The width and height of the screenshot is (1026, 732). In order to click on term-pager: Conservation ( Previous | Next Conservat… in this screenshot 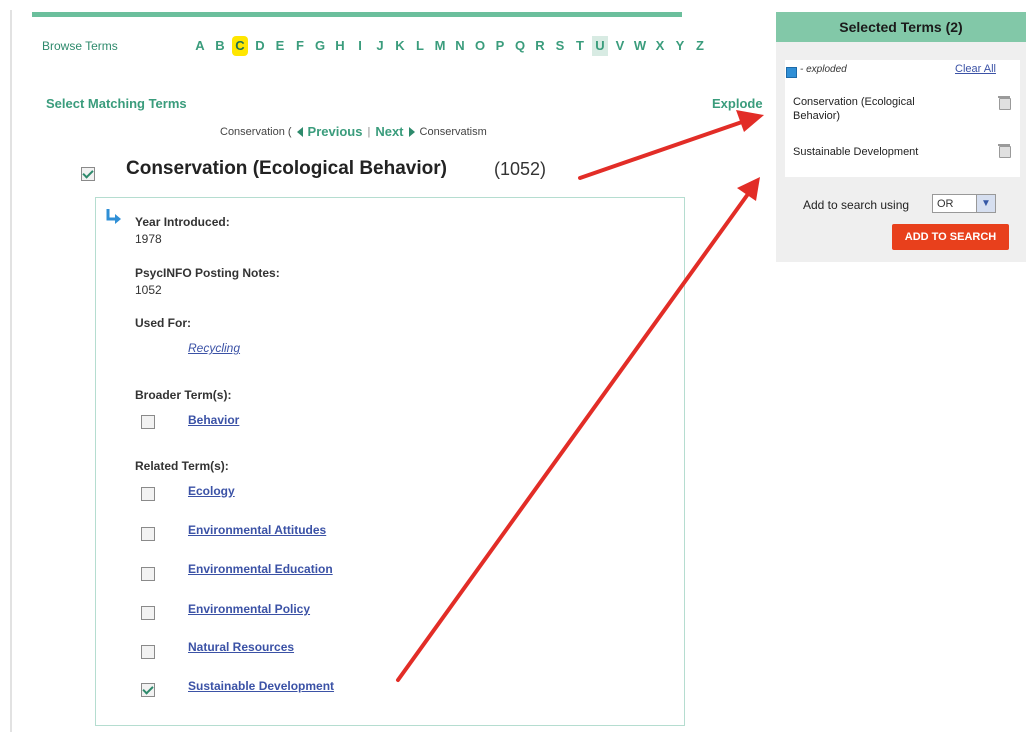, I will do `click(353, 131)`.